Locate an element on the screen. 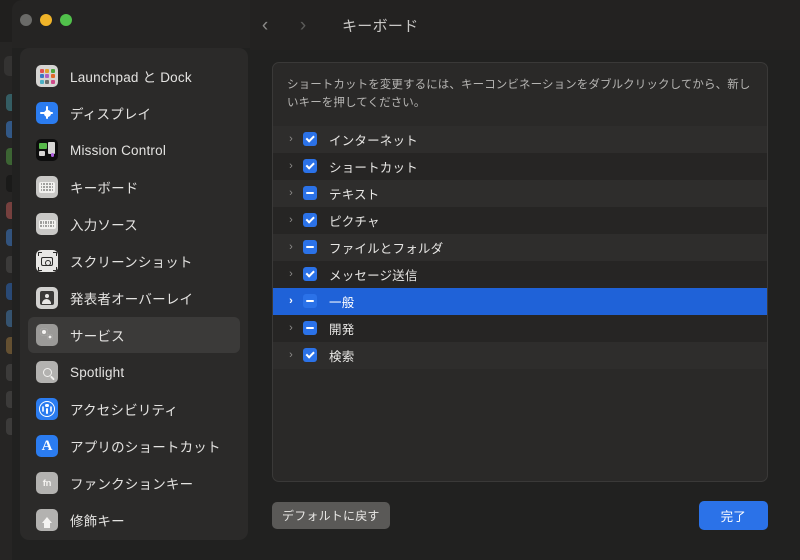  sidebar-item-label: キーボード is located at coordinates (104, 188).